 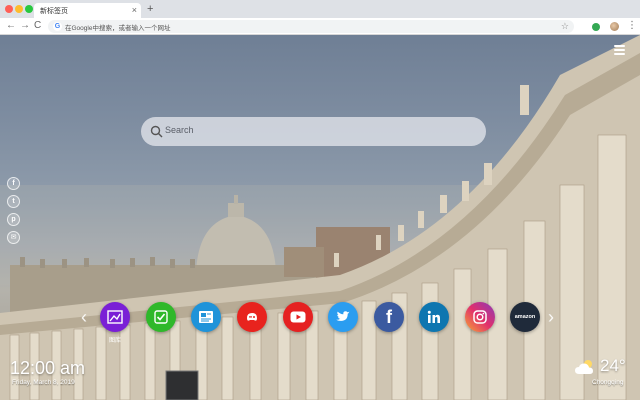 I want to click on tab-close-icon: ×, so click(x=134, y=10).